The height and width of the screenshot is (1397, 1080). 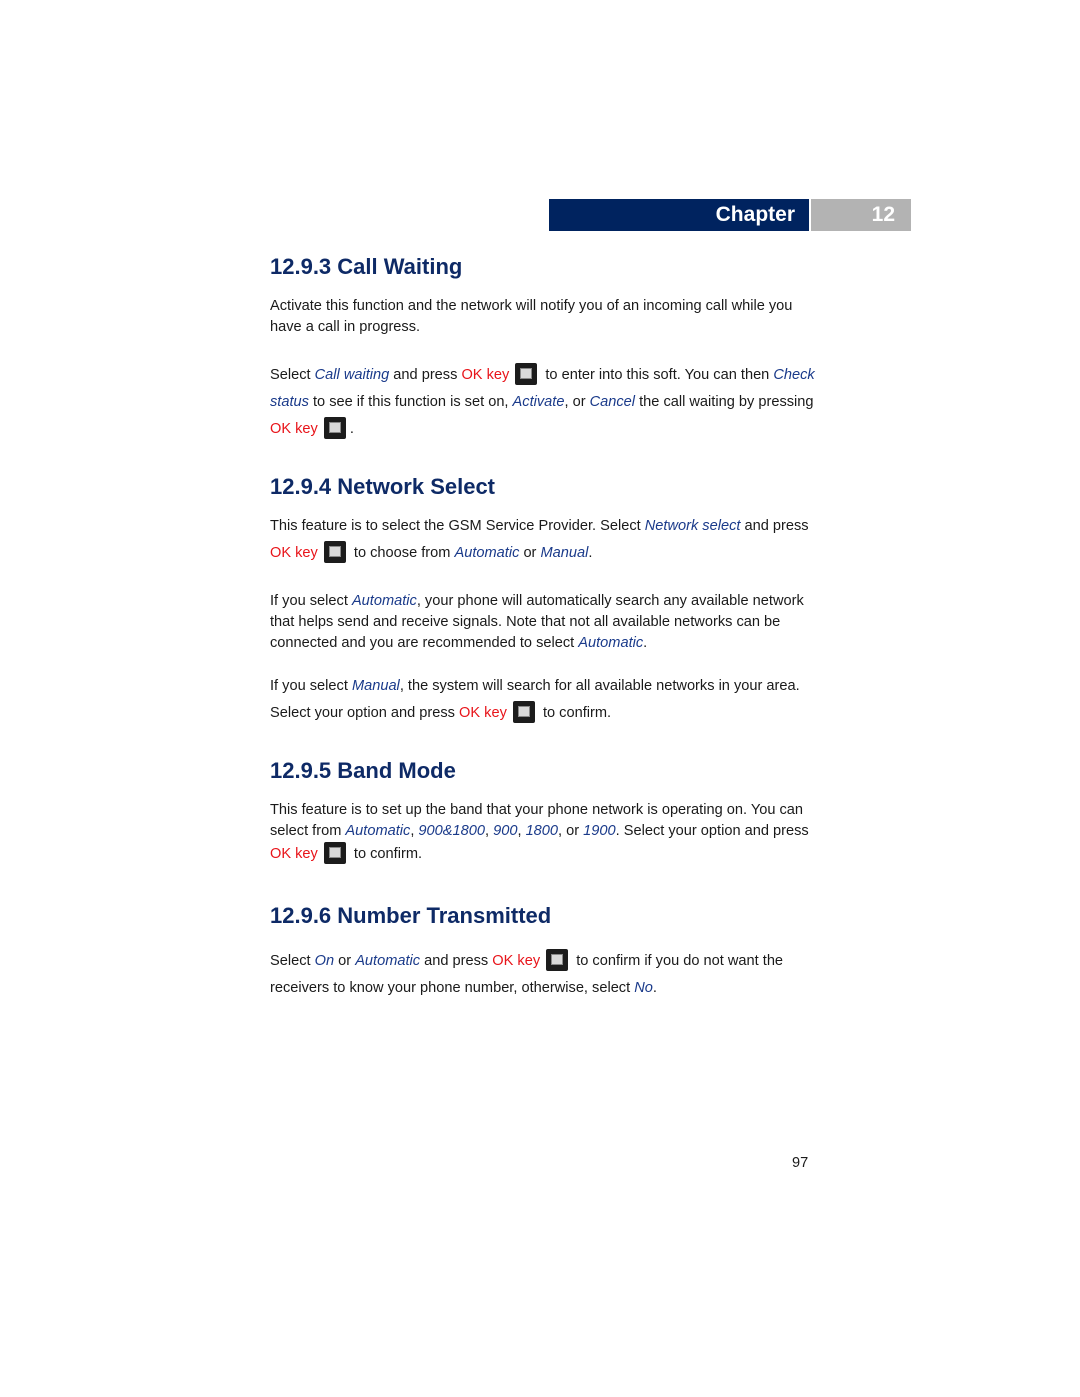 I want to click on chapter-label: Chapter, so click(x=679, y=215).